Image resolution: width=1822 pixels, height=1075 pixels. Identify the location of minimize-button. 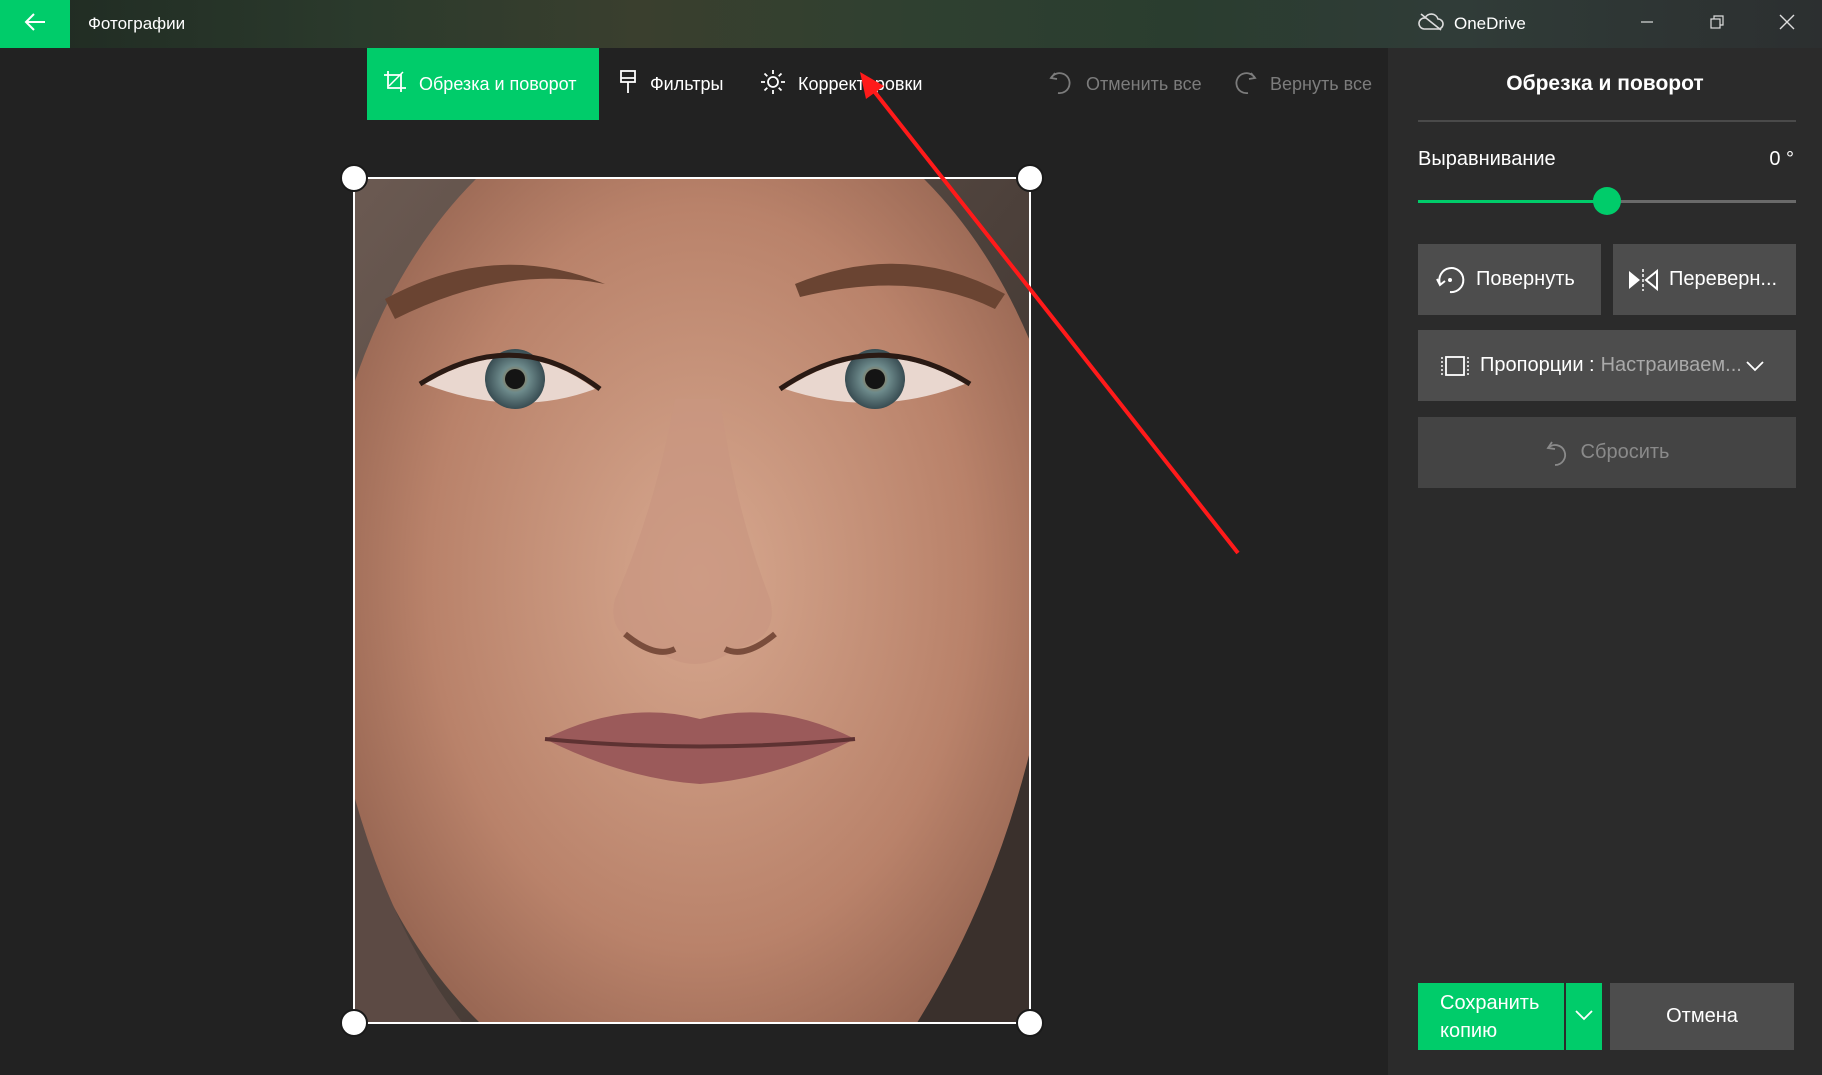
(1647, 24).